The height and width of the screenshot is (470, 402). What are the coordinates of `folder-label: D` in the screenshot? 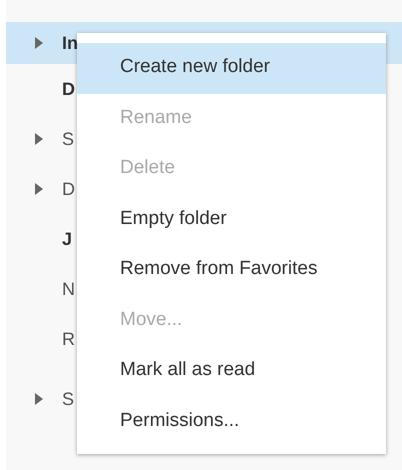 It's located at (68, 189).